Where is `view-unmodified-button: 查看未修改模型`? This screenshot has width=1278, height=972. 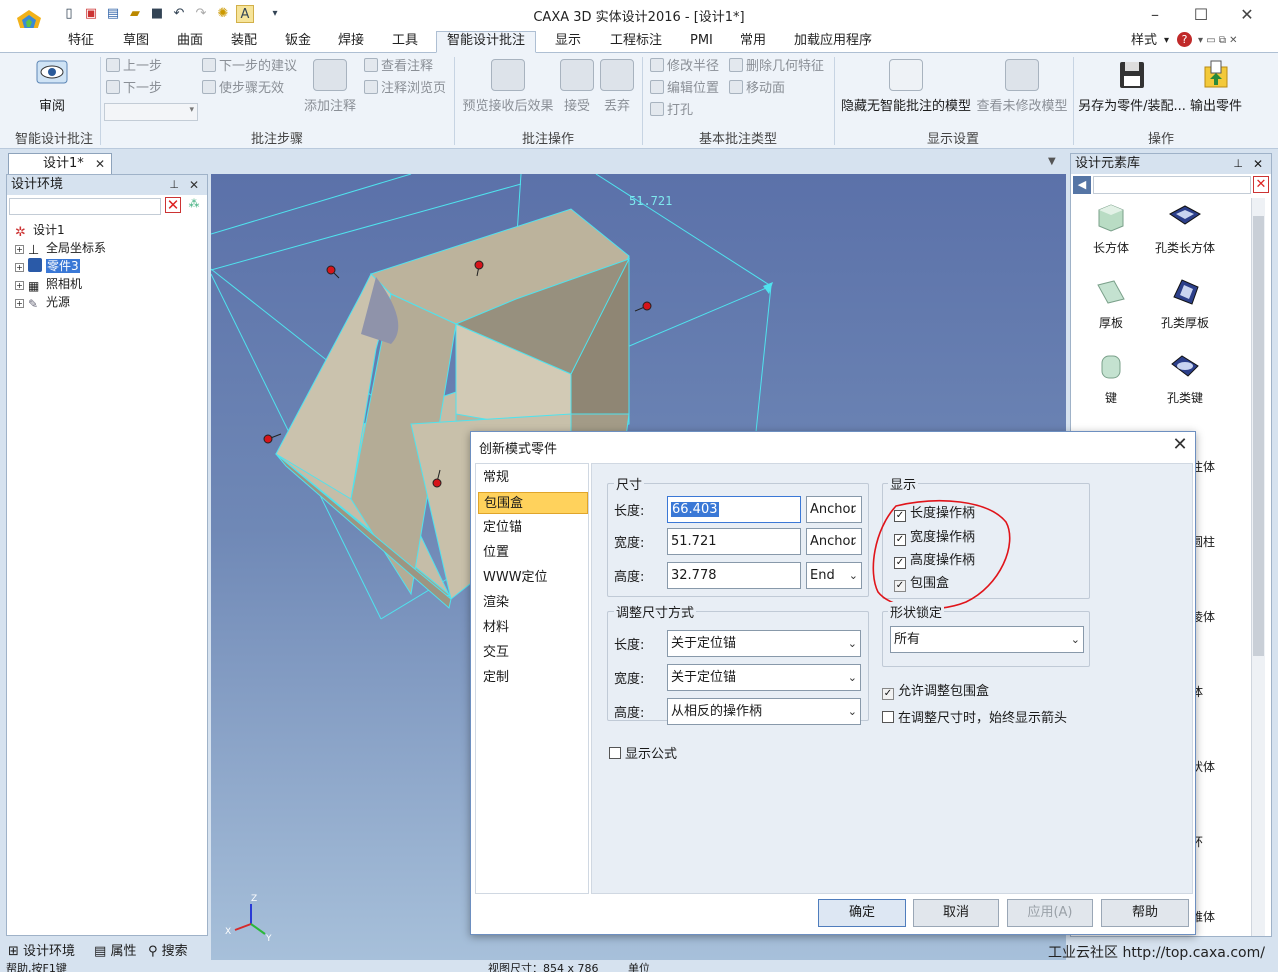
view-unmodified-button: 查看未修改模型 is located at coordinates (1022, 86).